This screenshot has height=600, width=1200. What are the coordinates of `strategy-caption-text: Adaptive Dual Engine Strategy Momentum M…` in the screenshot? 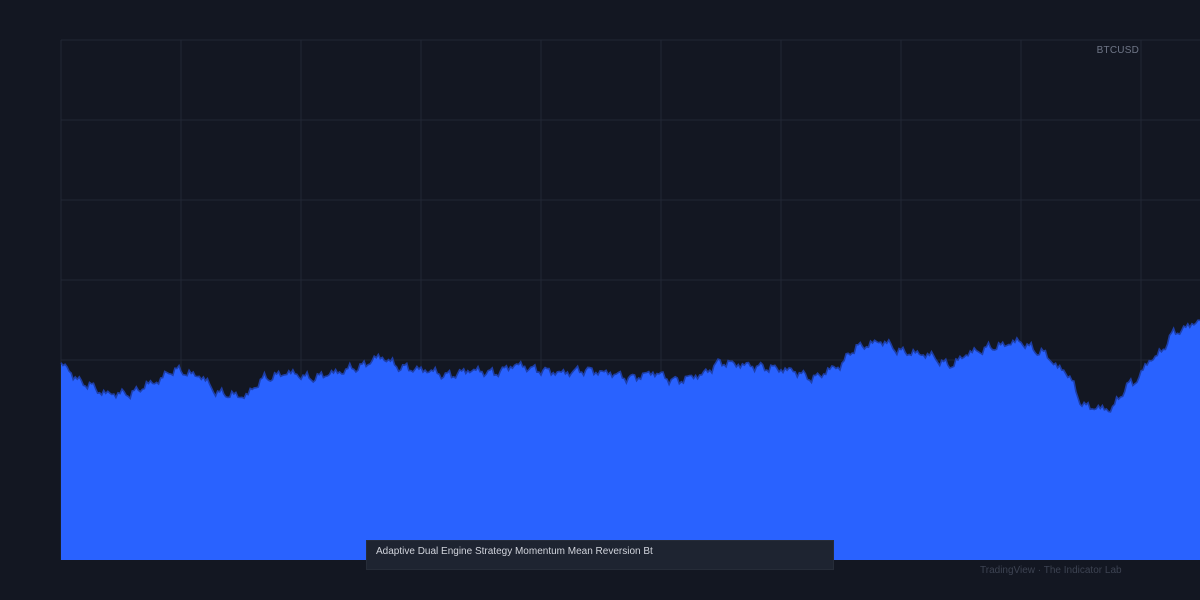 It's located at (514, 551).